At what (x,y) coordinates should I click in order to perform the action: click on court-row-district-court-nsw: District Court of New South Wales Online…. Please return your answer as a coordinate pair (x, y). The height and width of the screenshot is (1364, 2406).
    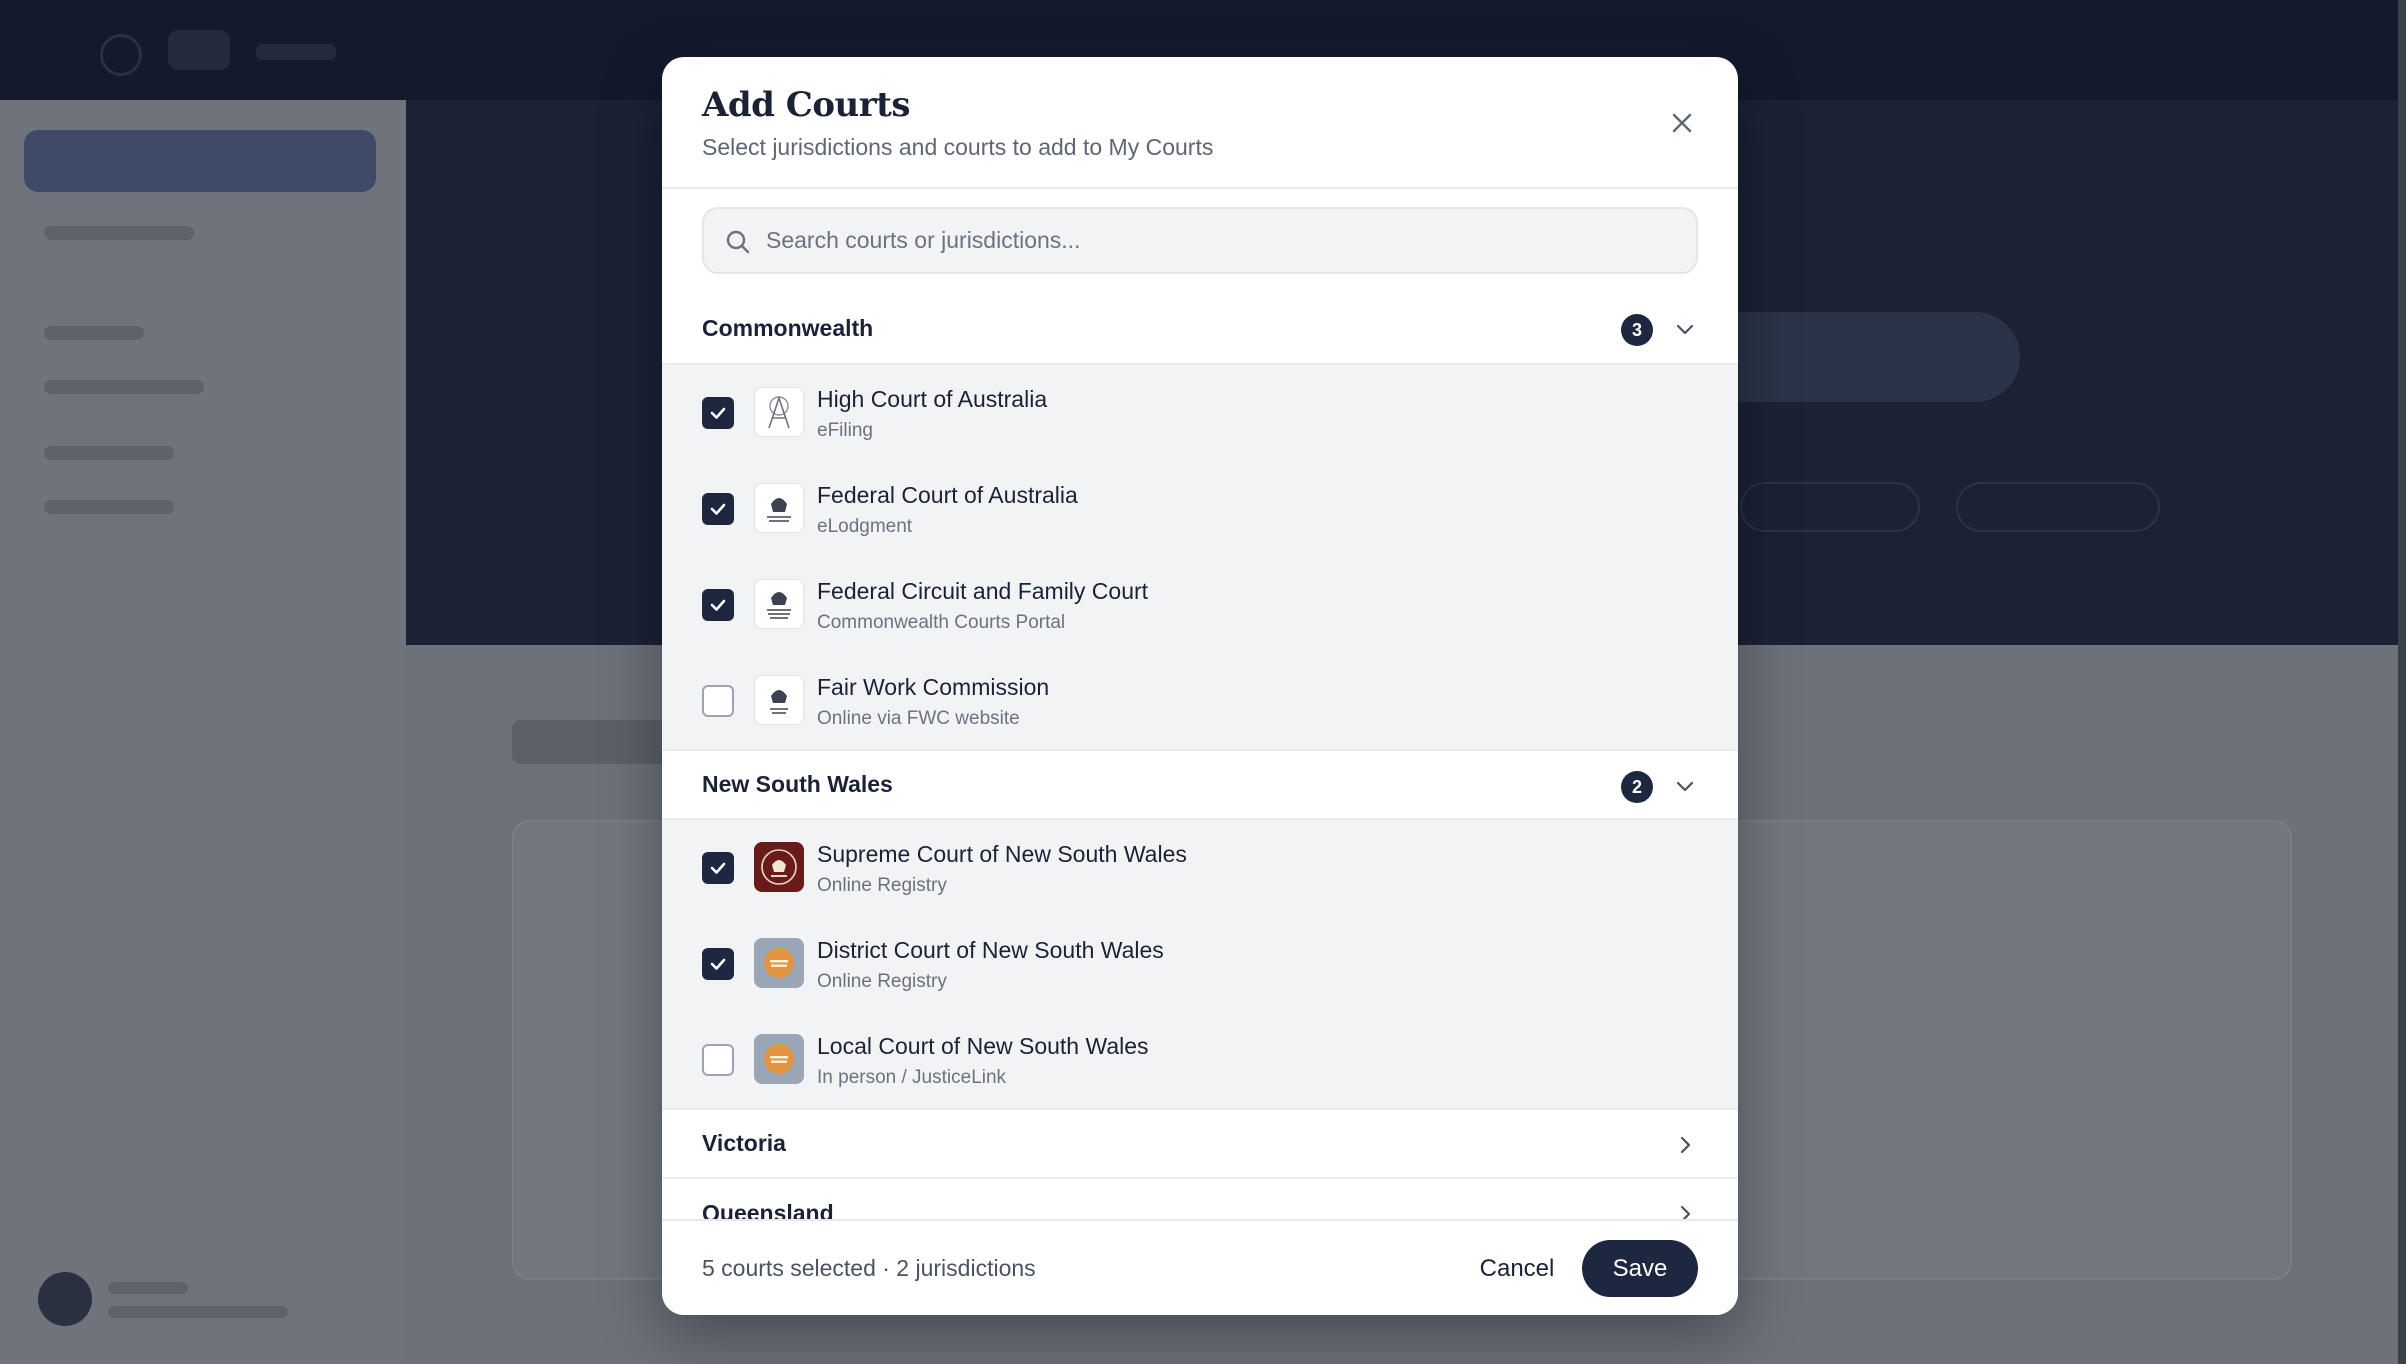
    Looking at the image, I should click on (1200, 964).